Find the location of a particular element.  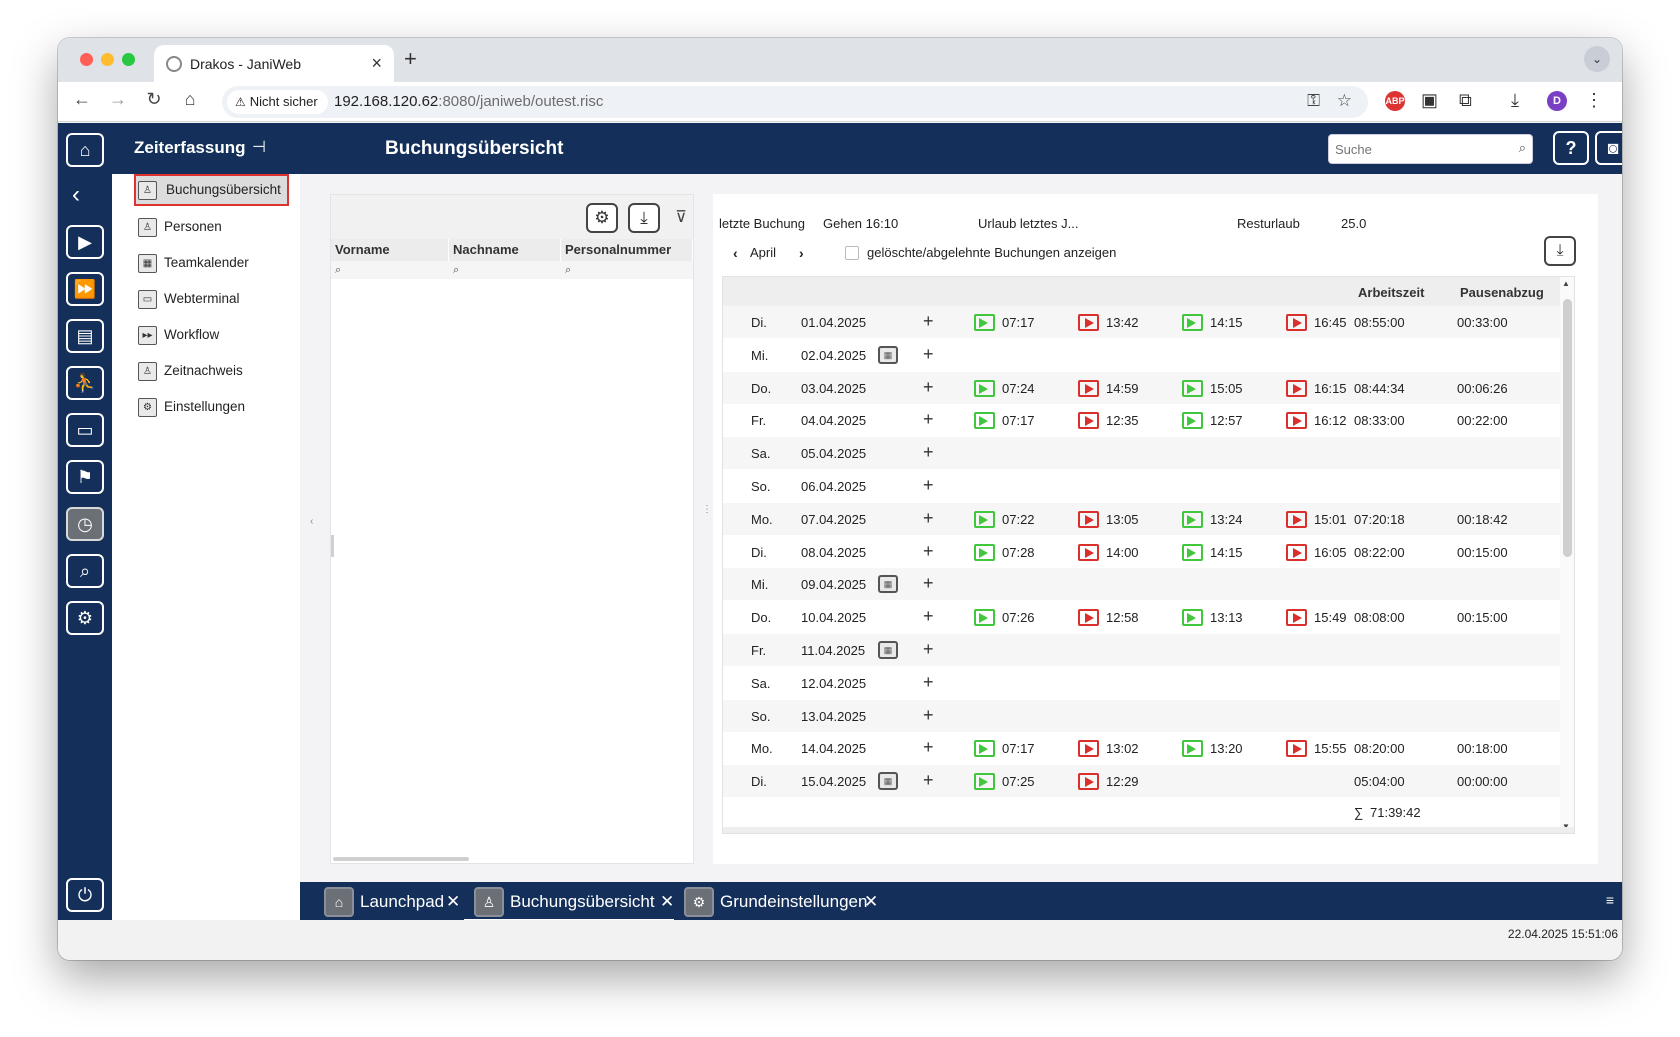

search-icon: ⌕ is located at coordinates (1522, 148).